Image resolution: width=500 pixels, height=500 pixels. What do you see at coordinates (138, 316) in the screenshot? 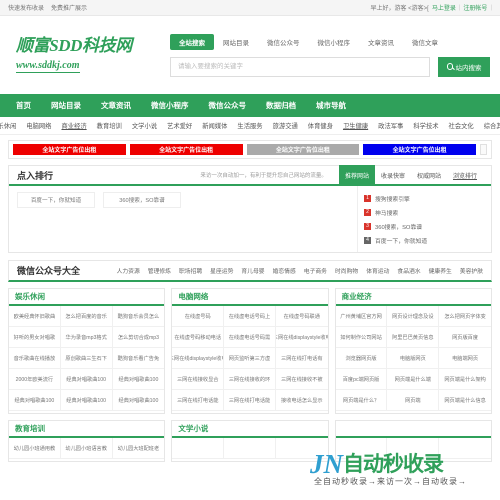
I see `card-cell: 酷狗音乐会员怎么` at bounding box center [138, 316].